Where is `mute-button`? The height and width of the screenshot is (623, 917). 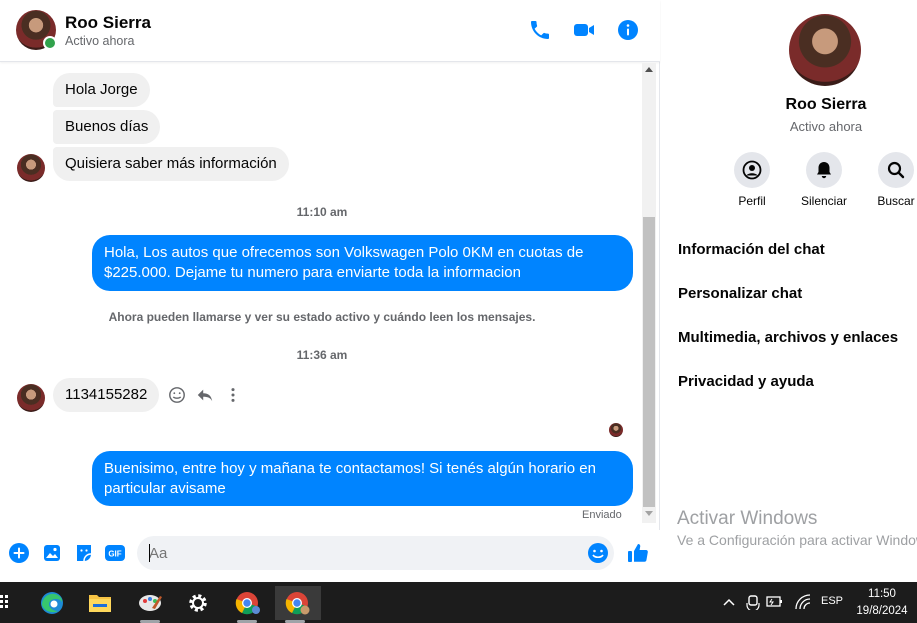 mute-button is located at coordinates (824, 170).